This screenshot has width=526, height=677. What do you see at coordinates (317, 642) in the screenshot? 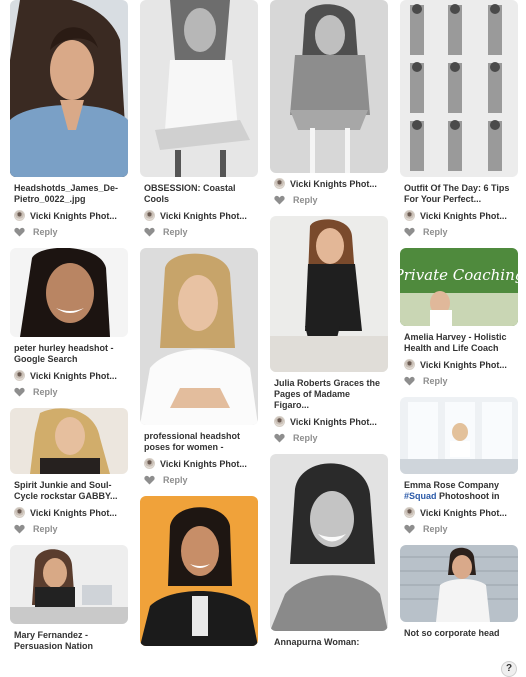
I see `pin-description: Annapurna Woman:` at bounding box center [317, 642].